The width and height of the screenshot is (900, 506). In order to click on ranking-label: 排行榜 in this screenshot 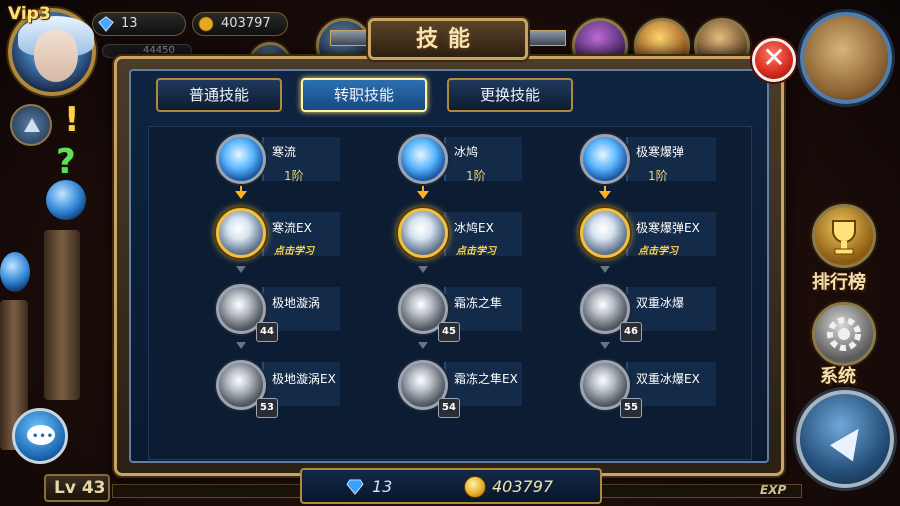, I will do `click(839, 281)`.